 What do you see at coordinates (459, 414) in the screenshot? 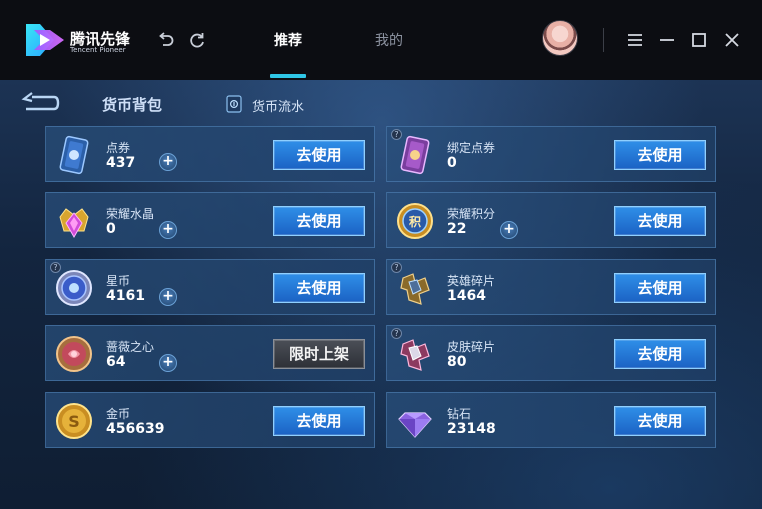
I see `currency-name: 钻石` at bounding box center [459, 414].